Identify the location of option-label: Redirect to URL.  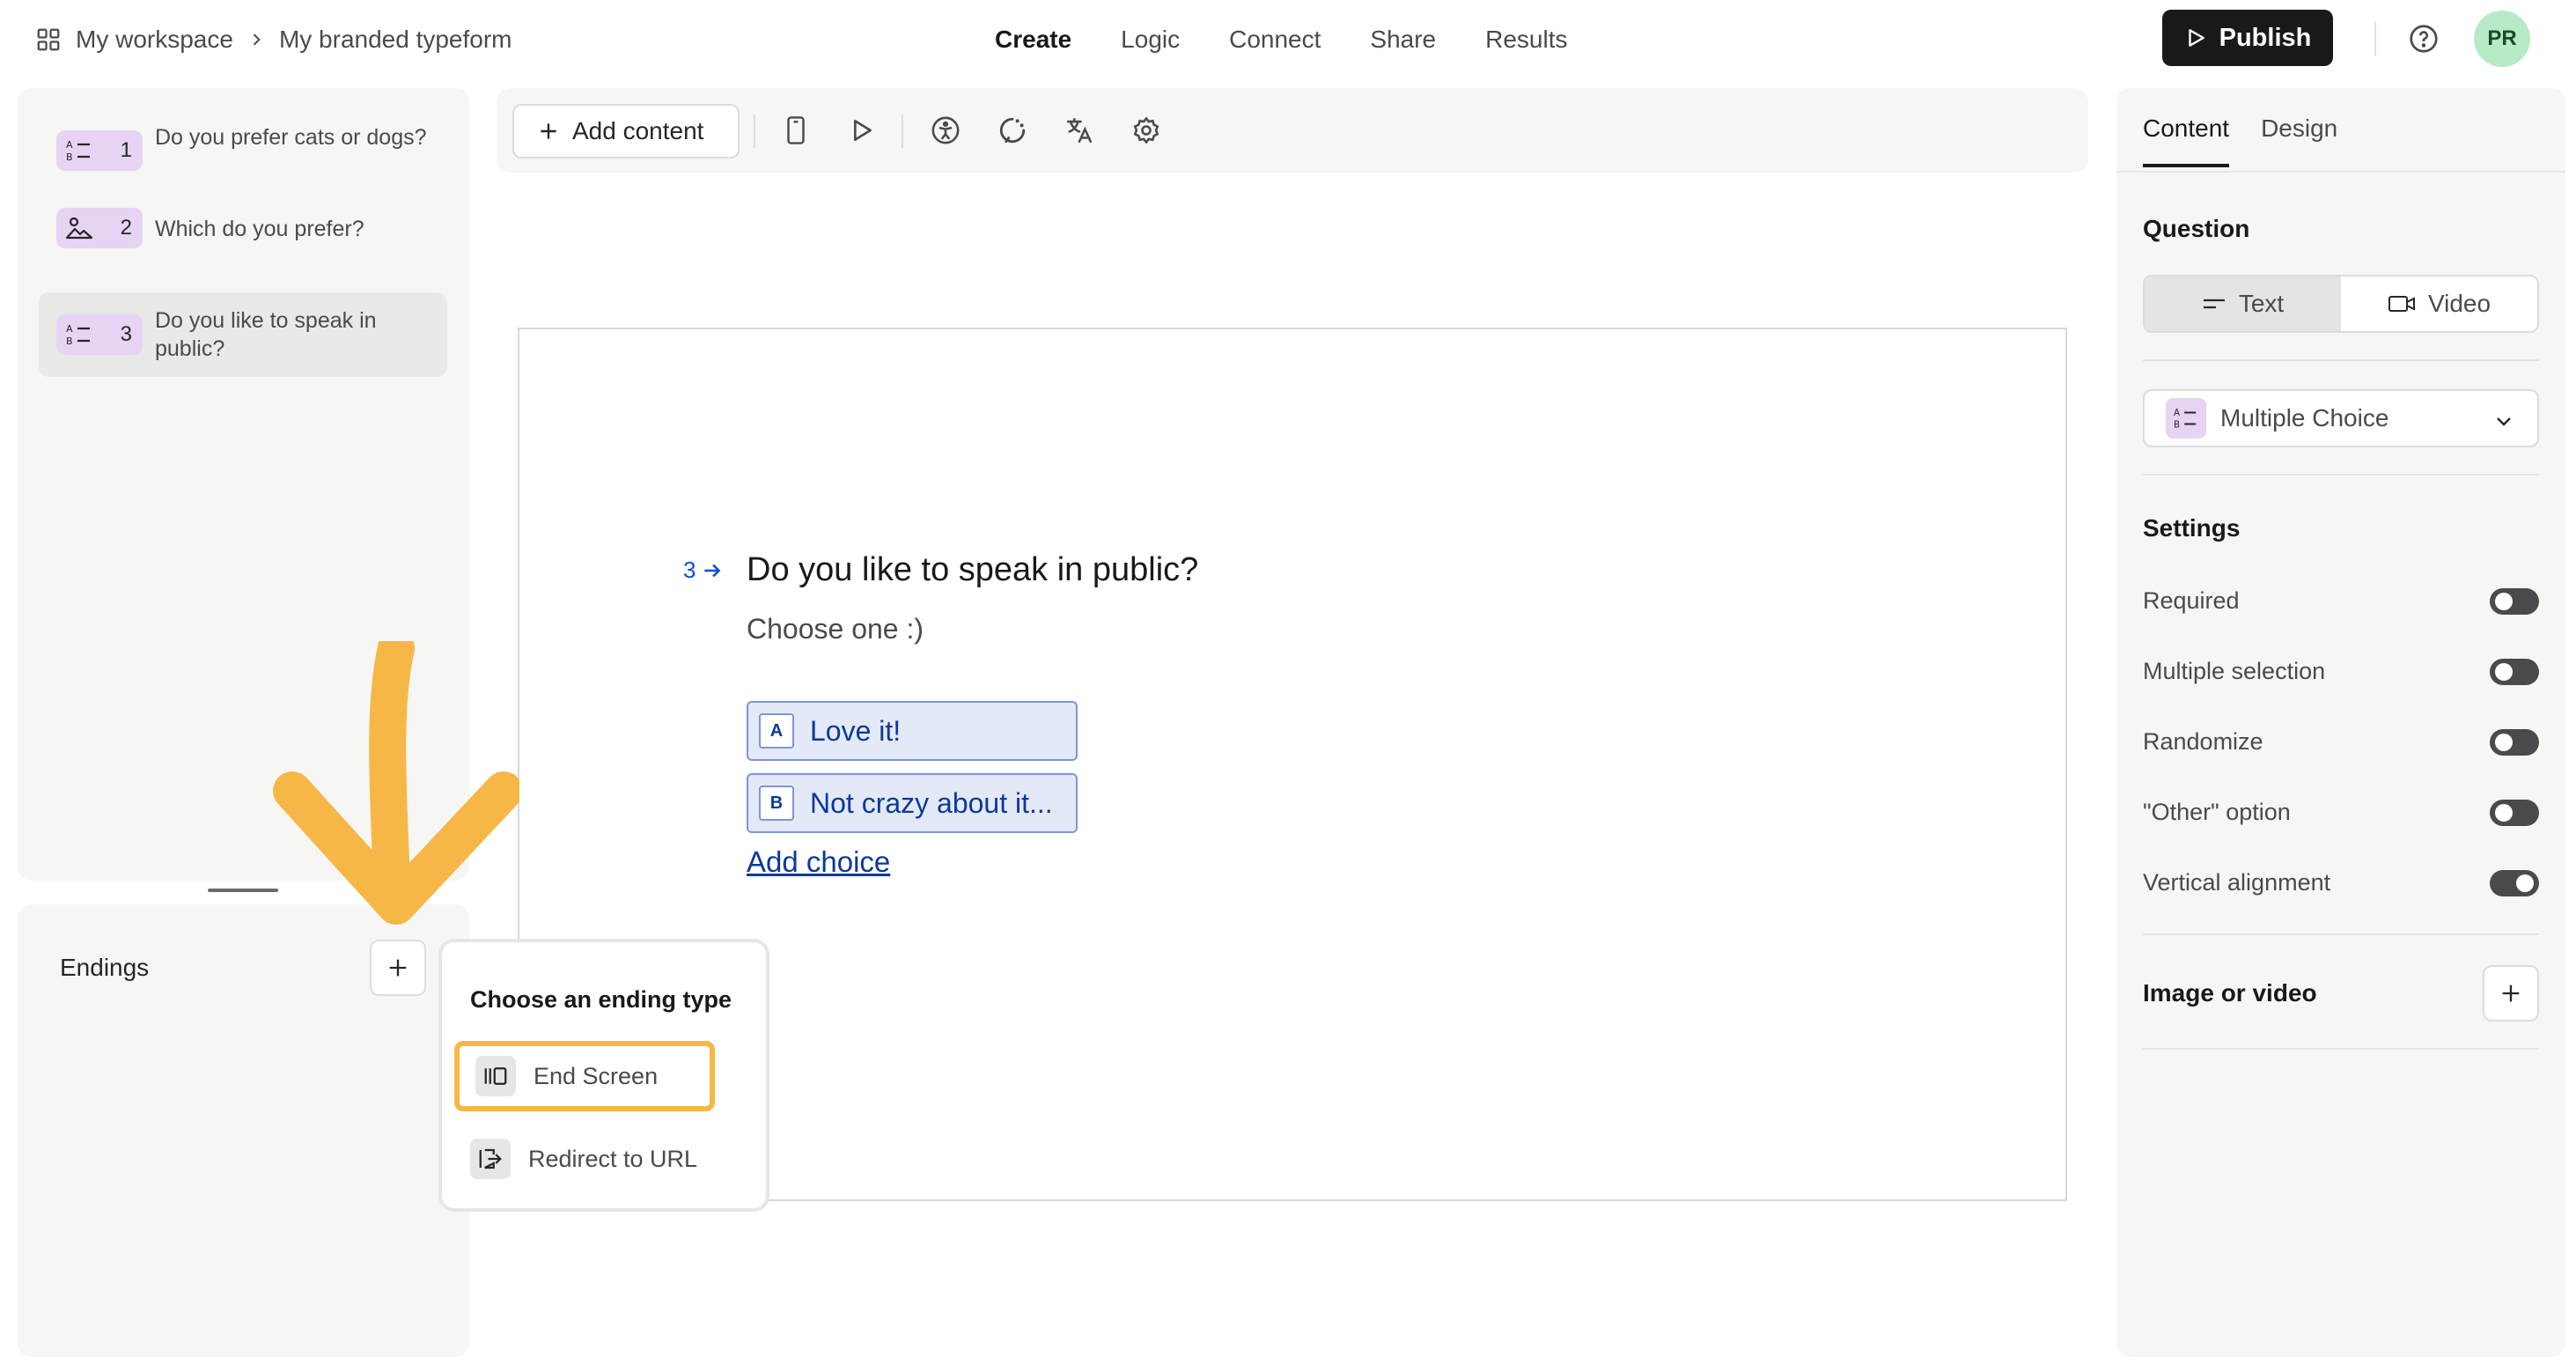
(613, 1158).